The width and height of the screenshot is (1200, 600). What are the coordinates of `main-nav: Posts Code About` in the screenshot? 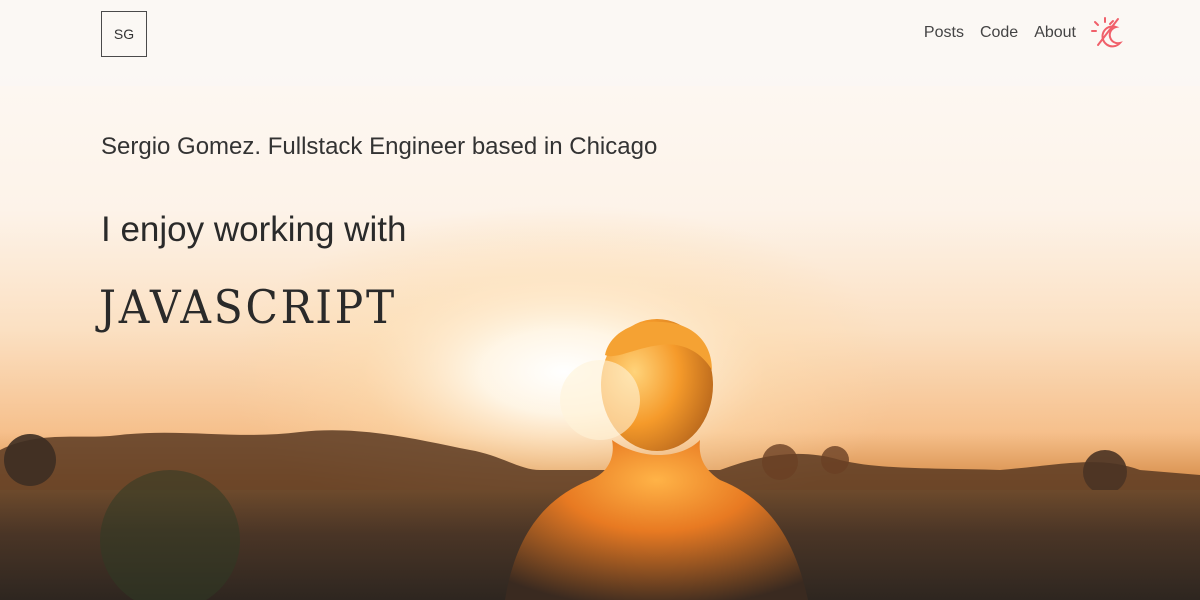 It's located at (1000, 33).